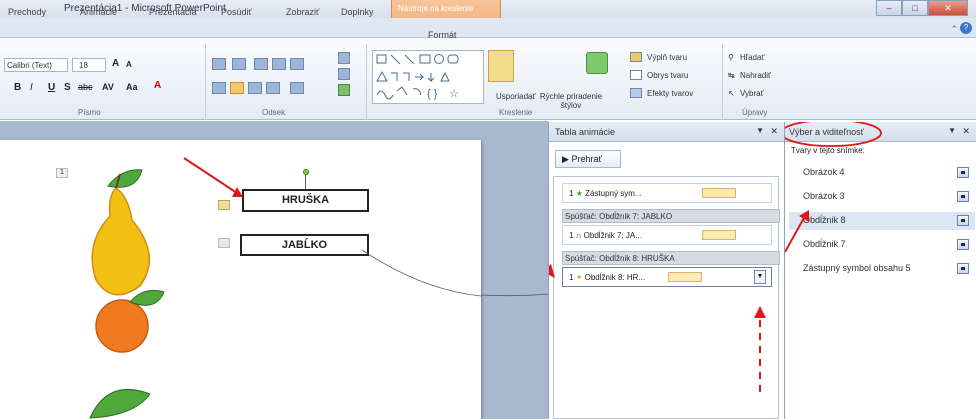 The width and height of the screenshot is (976, 419). I want to click on window-controls: ‒ □ ✕, so click(922, 8).